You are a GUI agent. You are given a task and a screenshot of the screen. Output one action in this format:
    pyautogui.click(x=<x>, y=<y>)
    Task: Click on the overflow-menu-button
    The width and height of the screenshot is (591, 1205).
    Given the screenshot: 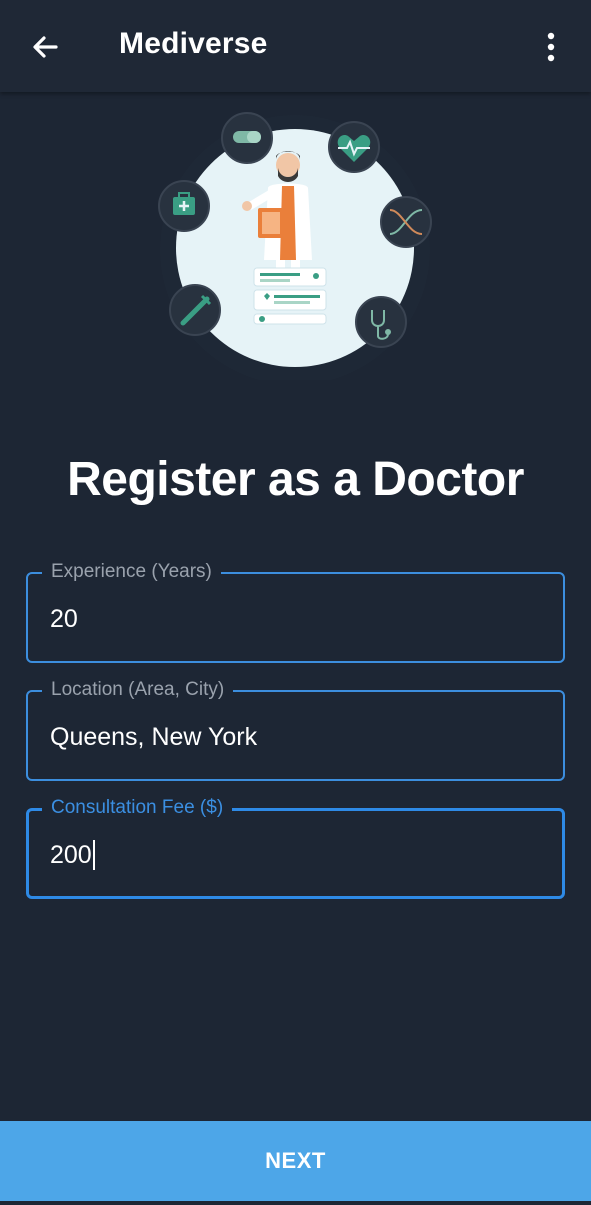 What is the action you would take?
    pyautogui.click(x=551, y=47)
    